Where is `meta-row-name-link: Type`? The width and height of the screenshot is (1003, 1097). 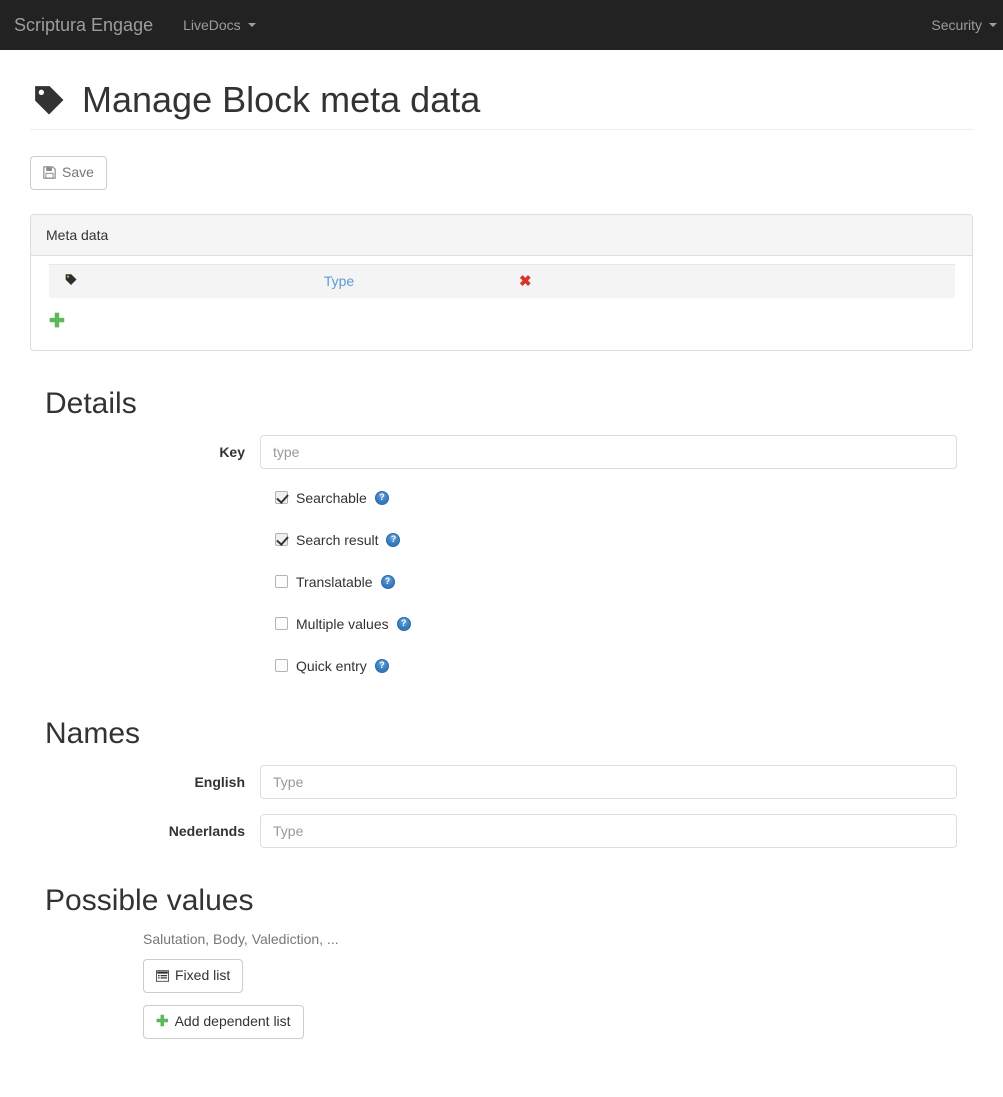
meta-row-name-link: Type is located at coordinates (339, 281).